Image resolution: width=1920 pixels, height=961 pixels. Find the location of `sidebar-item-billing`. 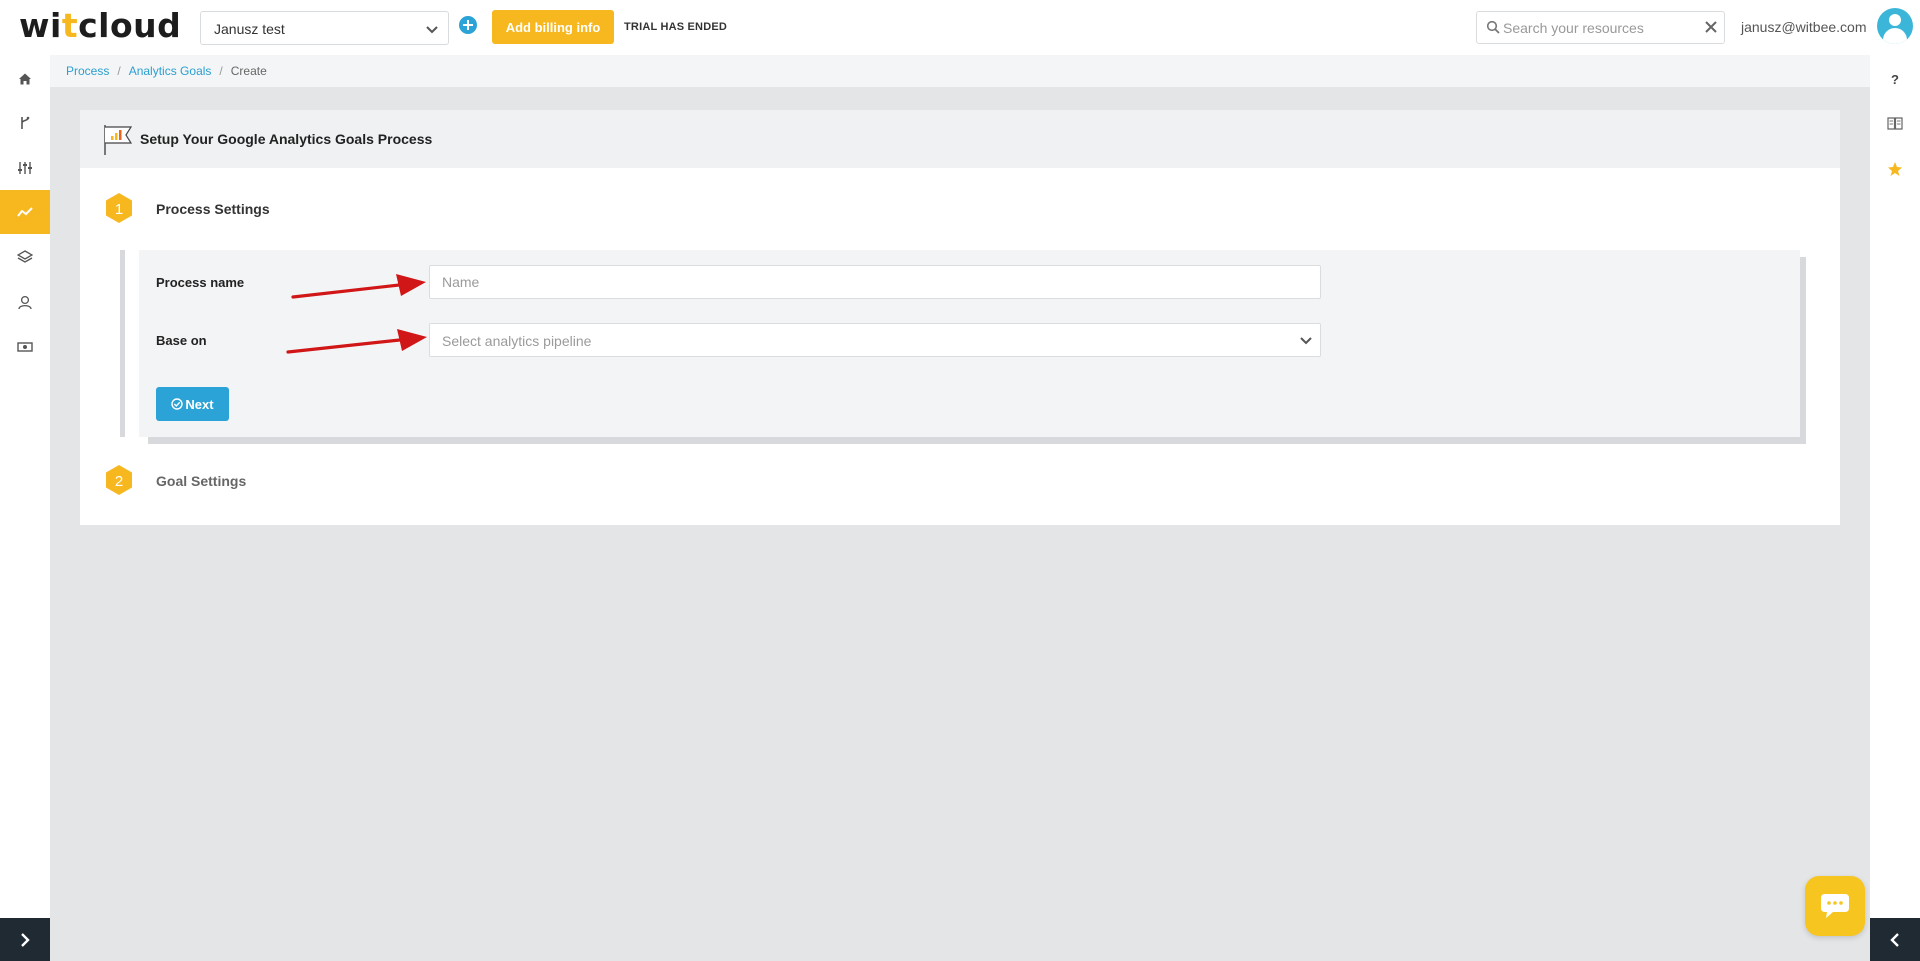

sidebar-item-billing is located at coordinates (25, 347).